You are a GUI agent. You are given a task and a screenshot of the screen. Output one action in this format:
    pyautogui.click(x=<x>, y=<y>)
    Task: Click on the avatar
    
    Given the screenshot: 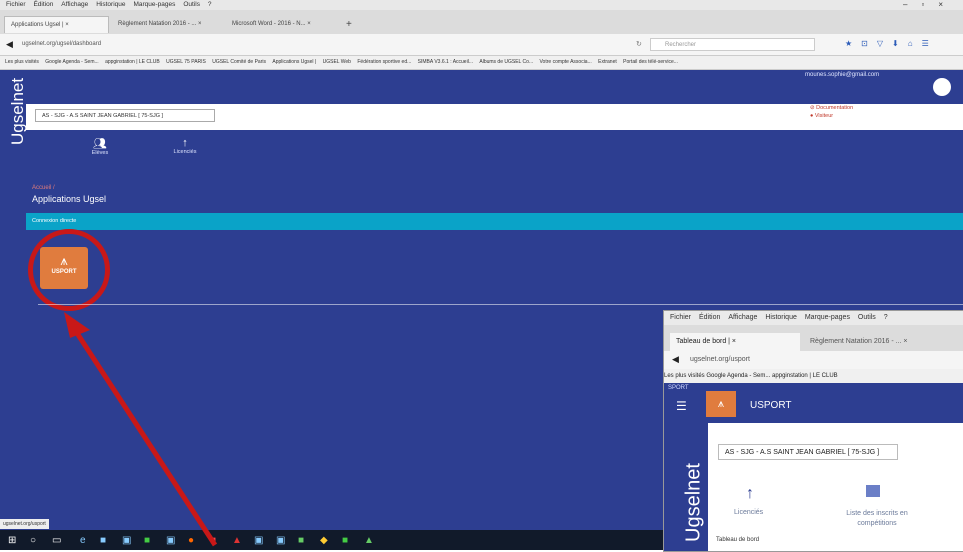 What is the action you would take?
    pyautogui.click(x=942, y=87)
    